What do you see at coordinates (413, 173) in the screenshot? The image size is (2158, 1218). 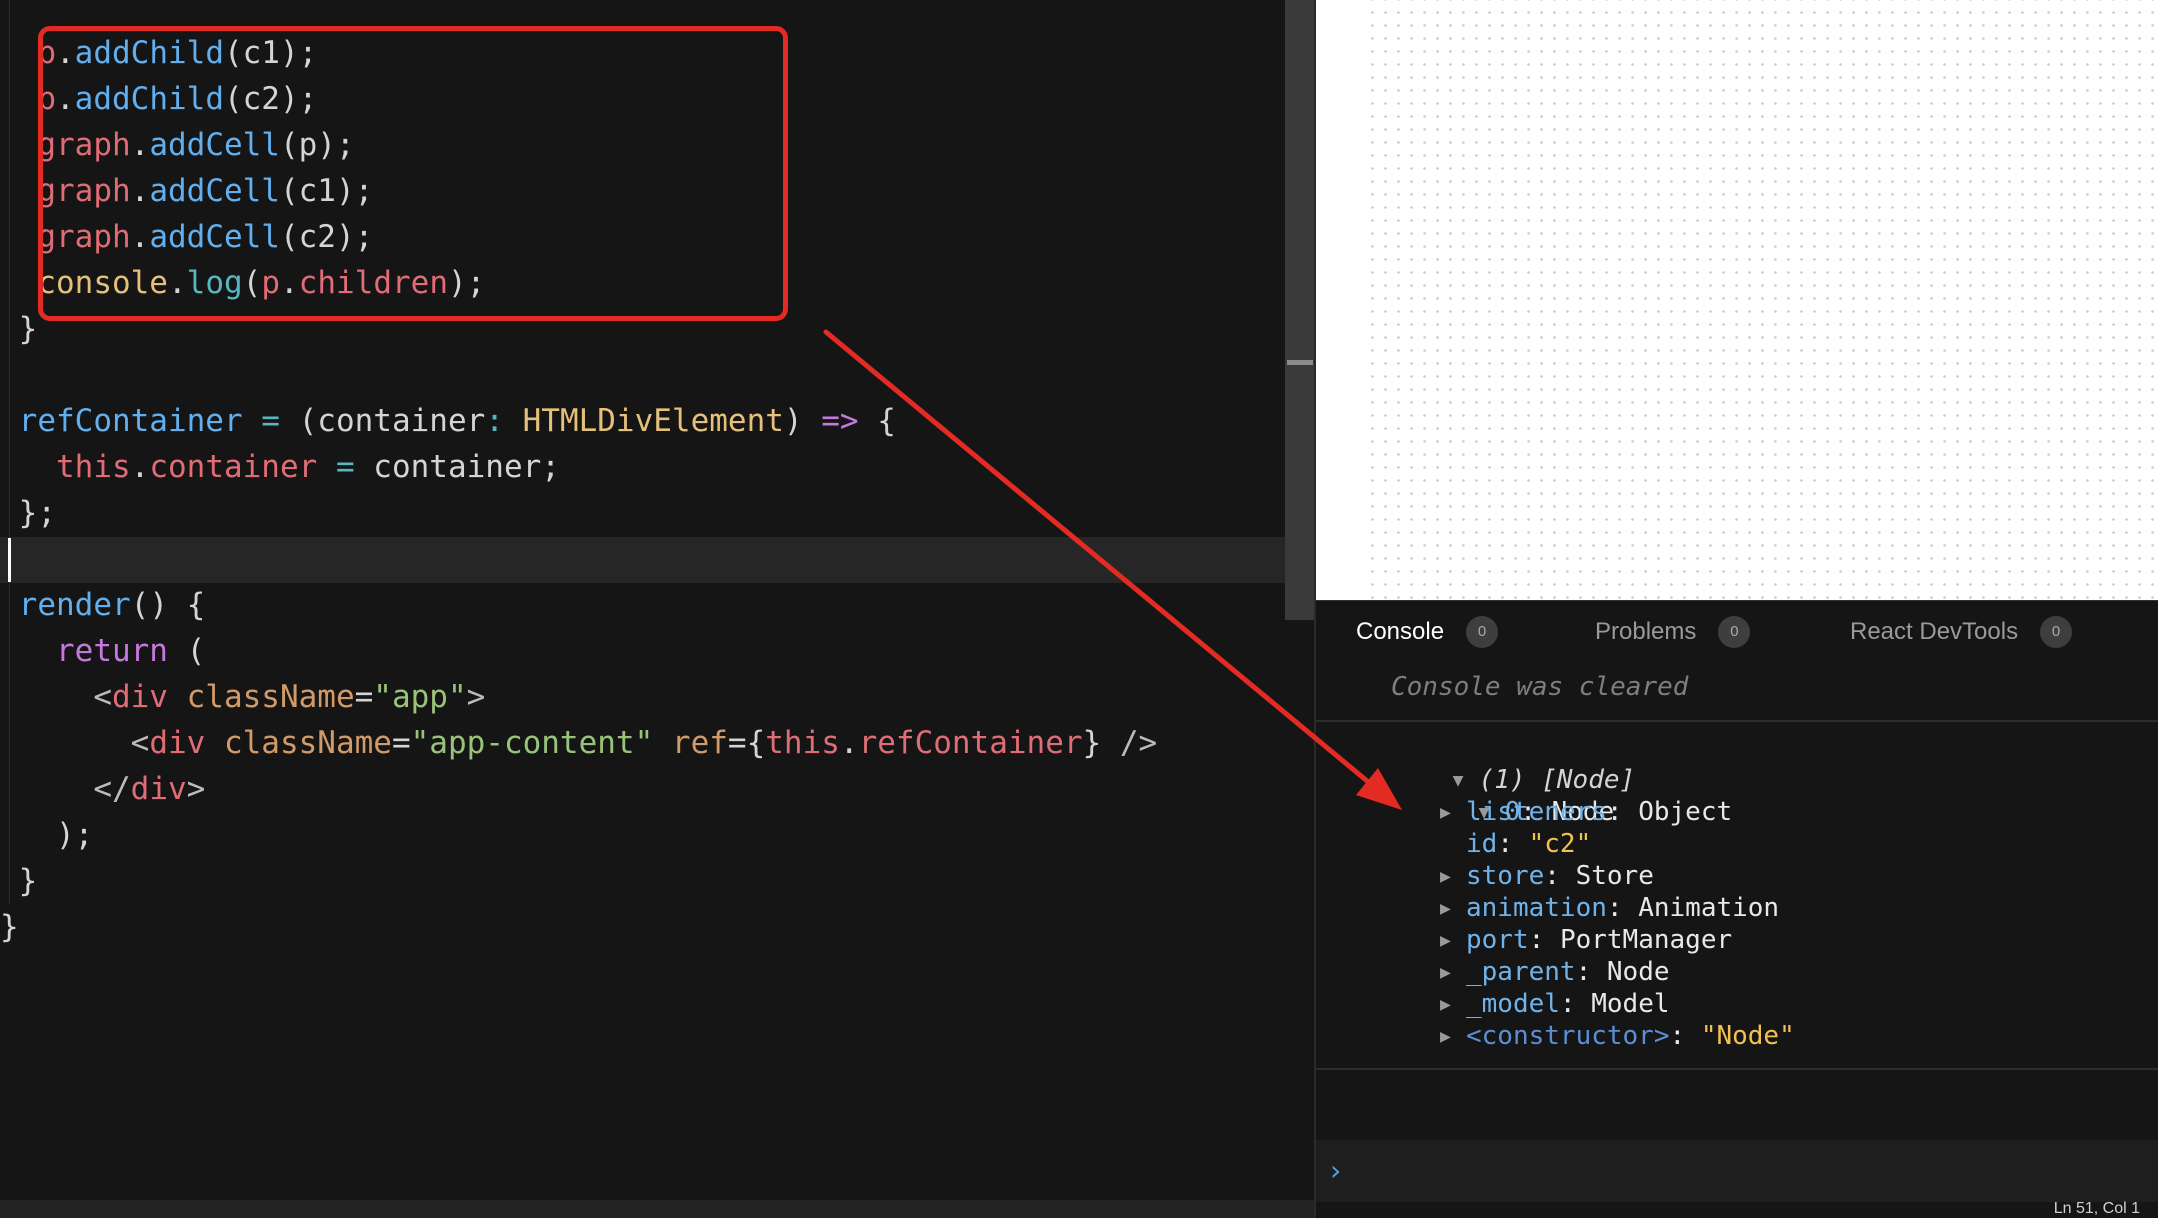 I see `annotation-highlight-box` at bounding box center [413, 173].